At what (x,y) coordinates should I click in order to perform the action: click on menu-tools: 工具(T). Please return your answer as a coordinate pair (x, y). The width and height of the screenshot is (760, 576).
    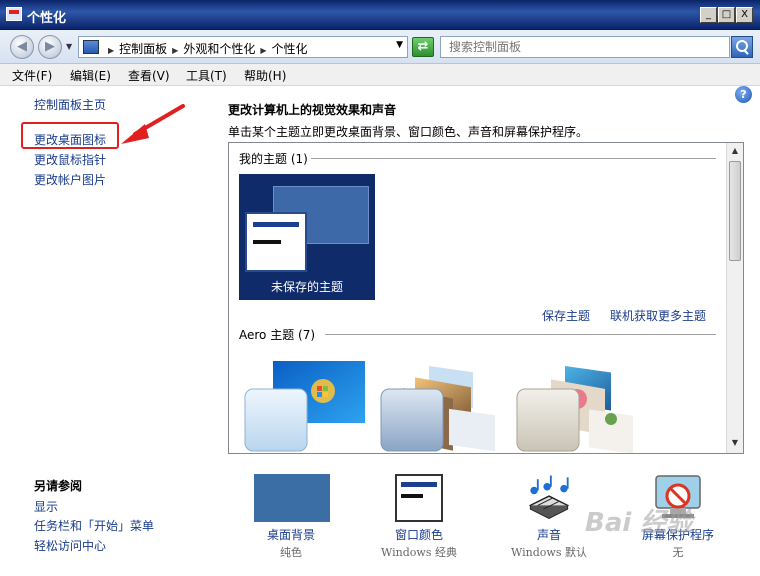
    Looking at the image, I should click on (206, 75).